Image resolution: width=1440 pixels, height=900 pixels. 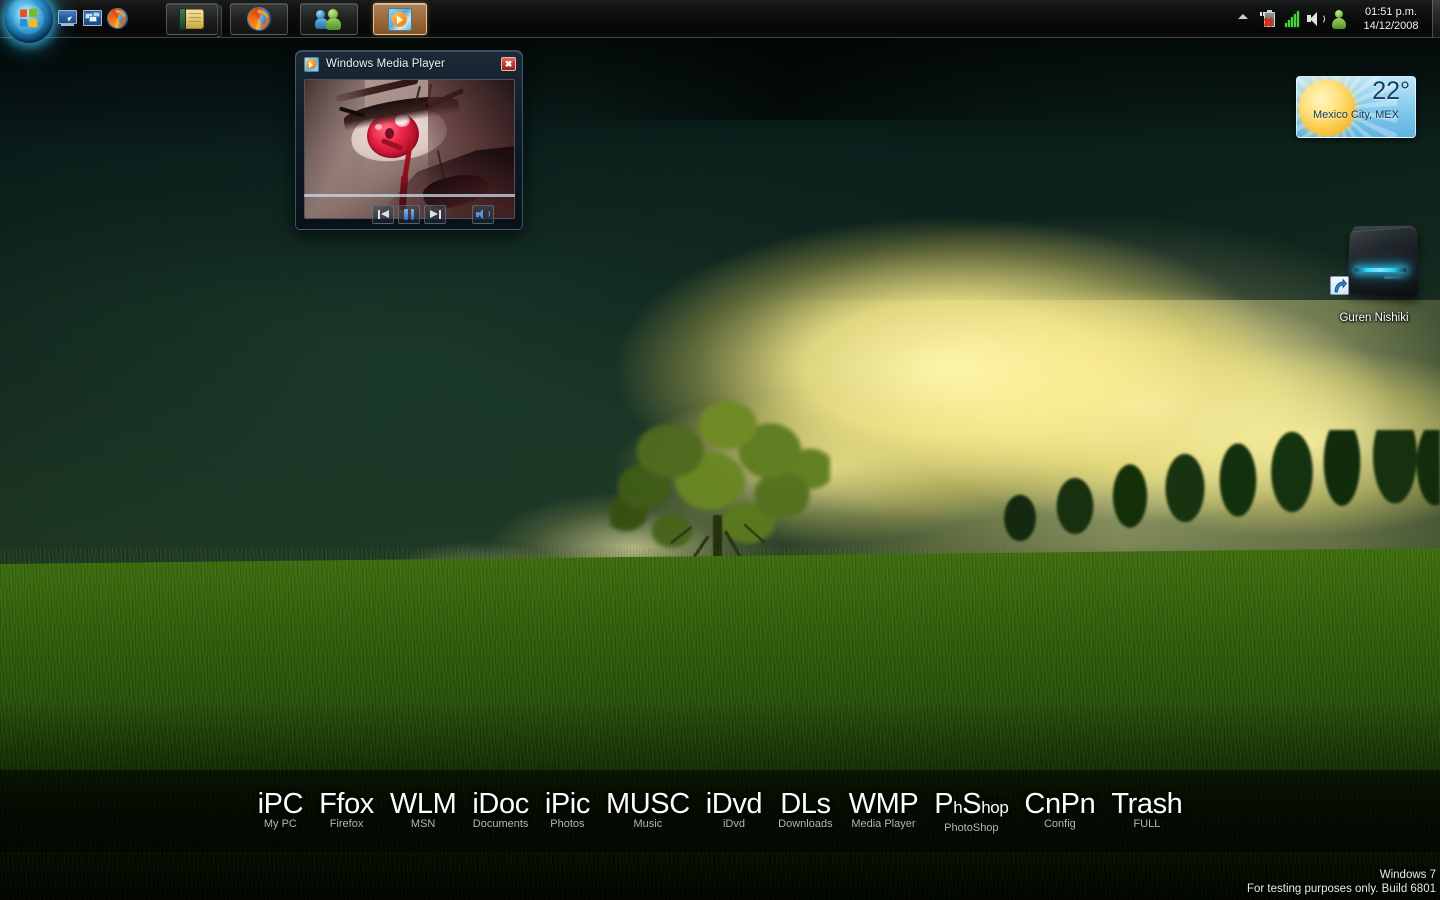 I want to click on pause-icon, so click(x=409, y=214).